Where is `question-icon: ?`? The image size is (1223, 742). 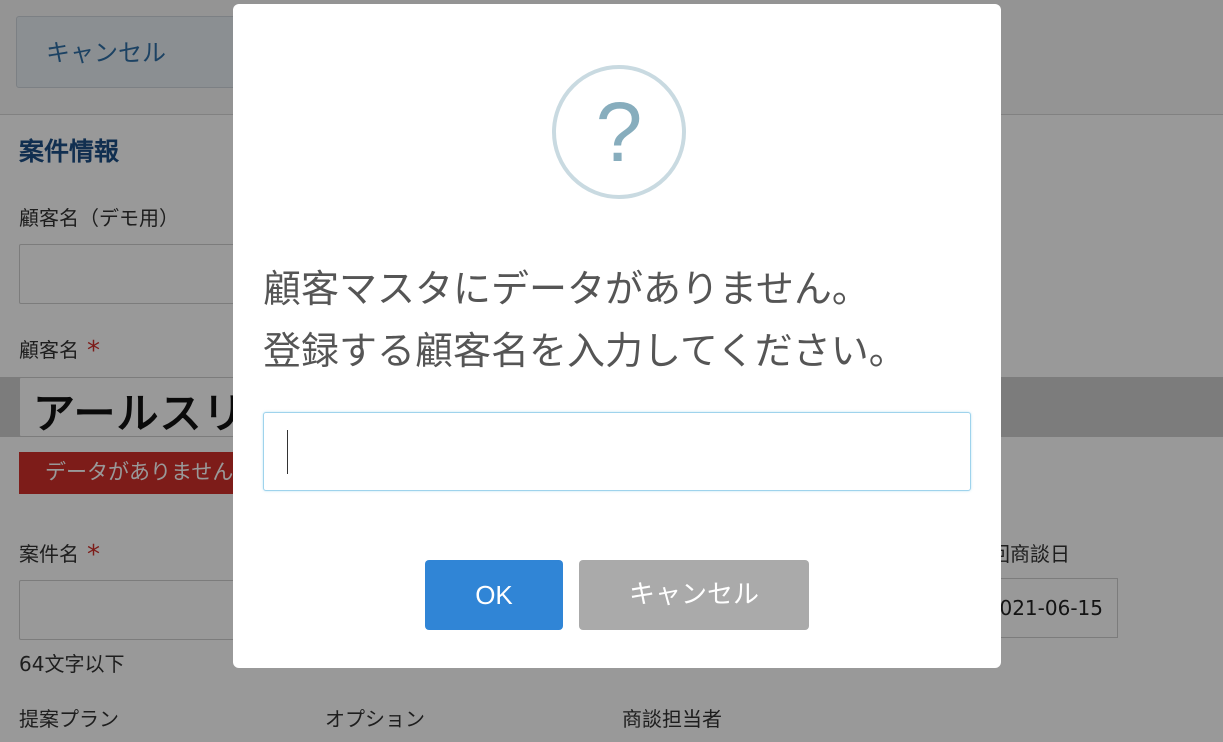
question-icon: ? is located at coordinates (619, 132).